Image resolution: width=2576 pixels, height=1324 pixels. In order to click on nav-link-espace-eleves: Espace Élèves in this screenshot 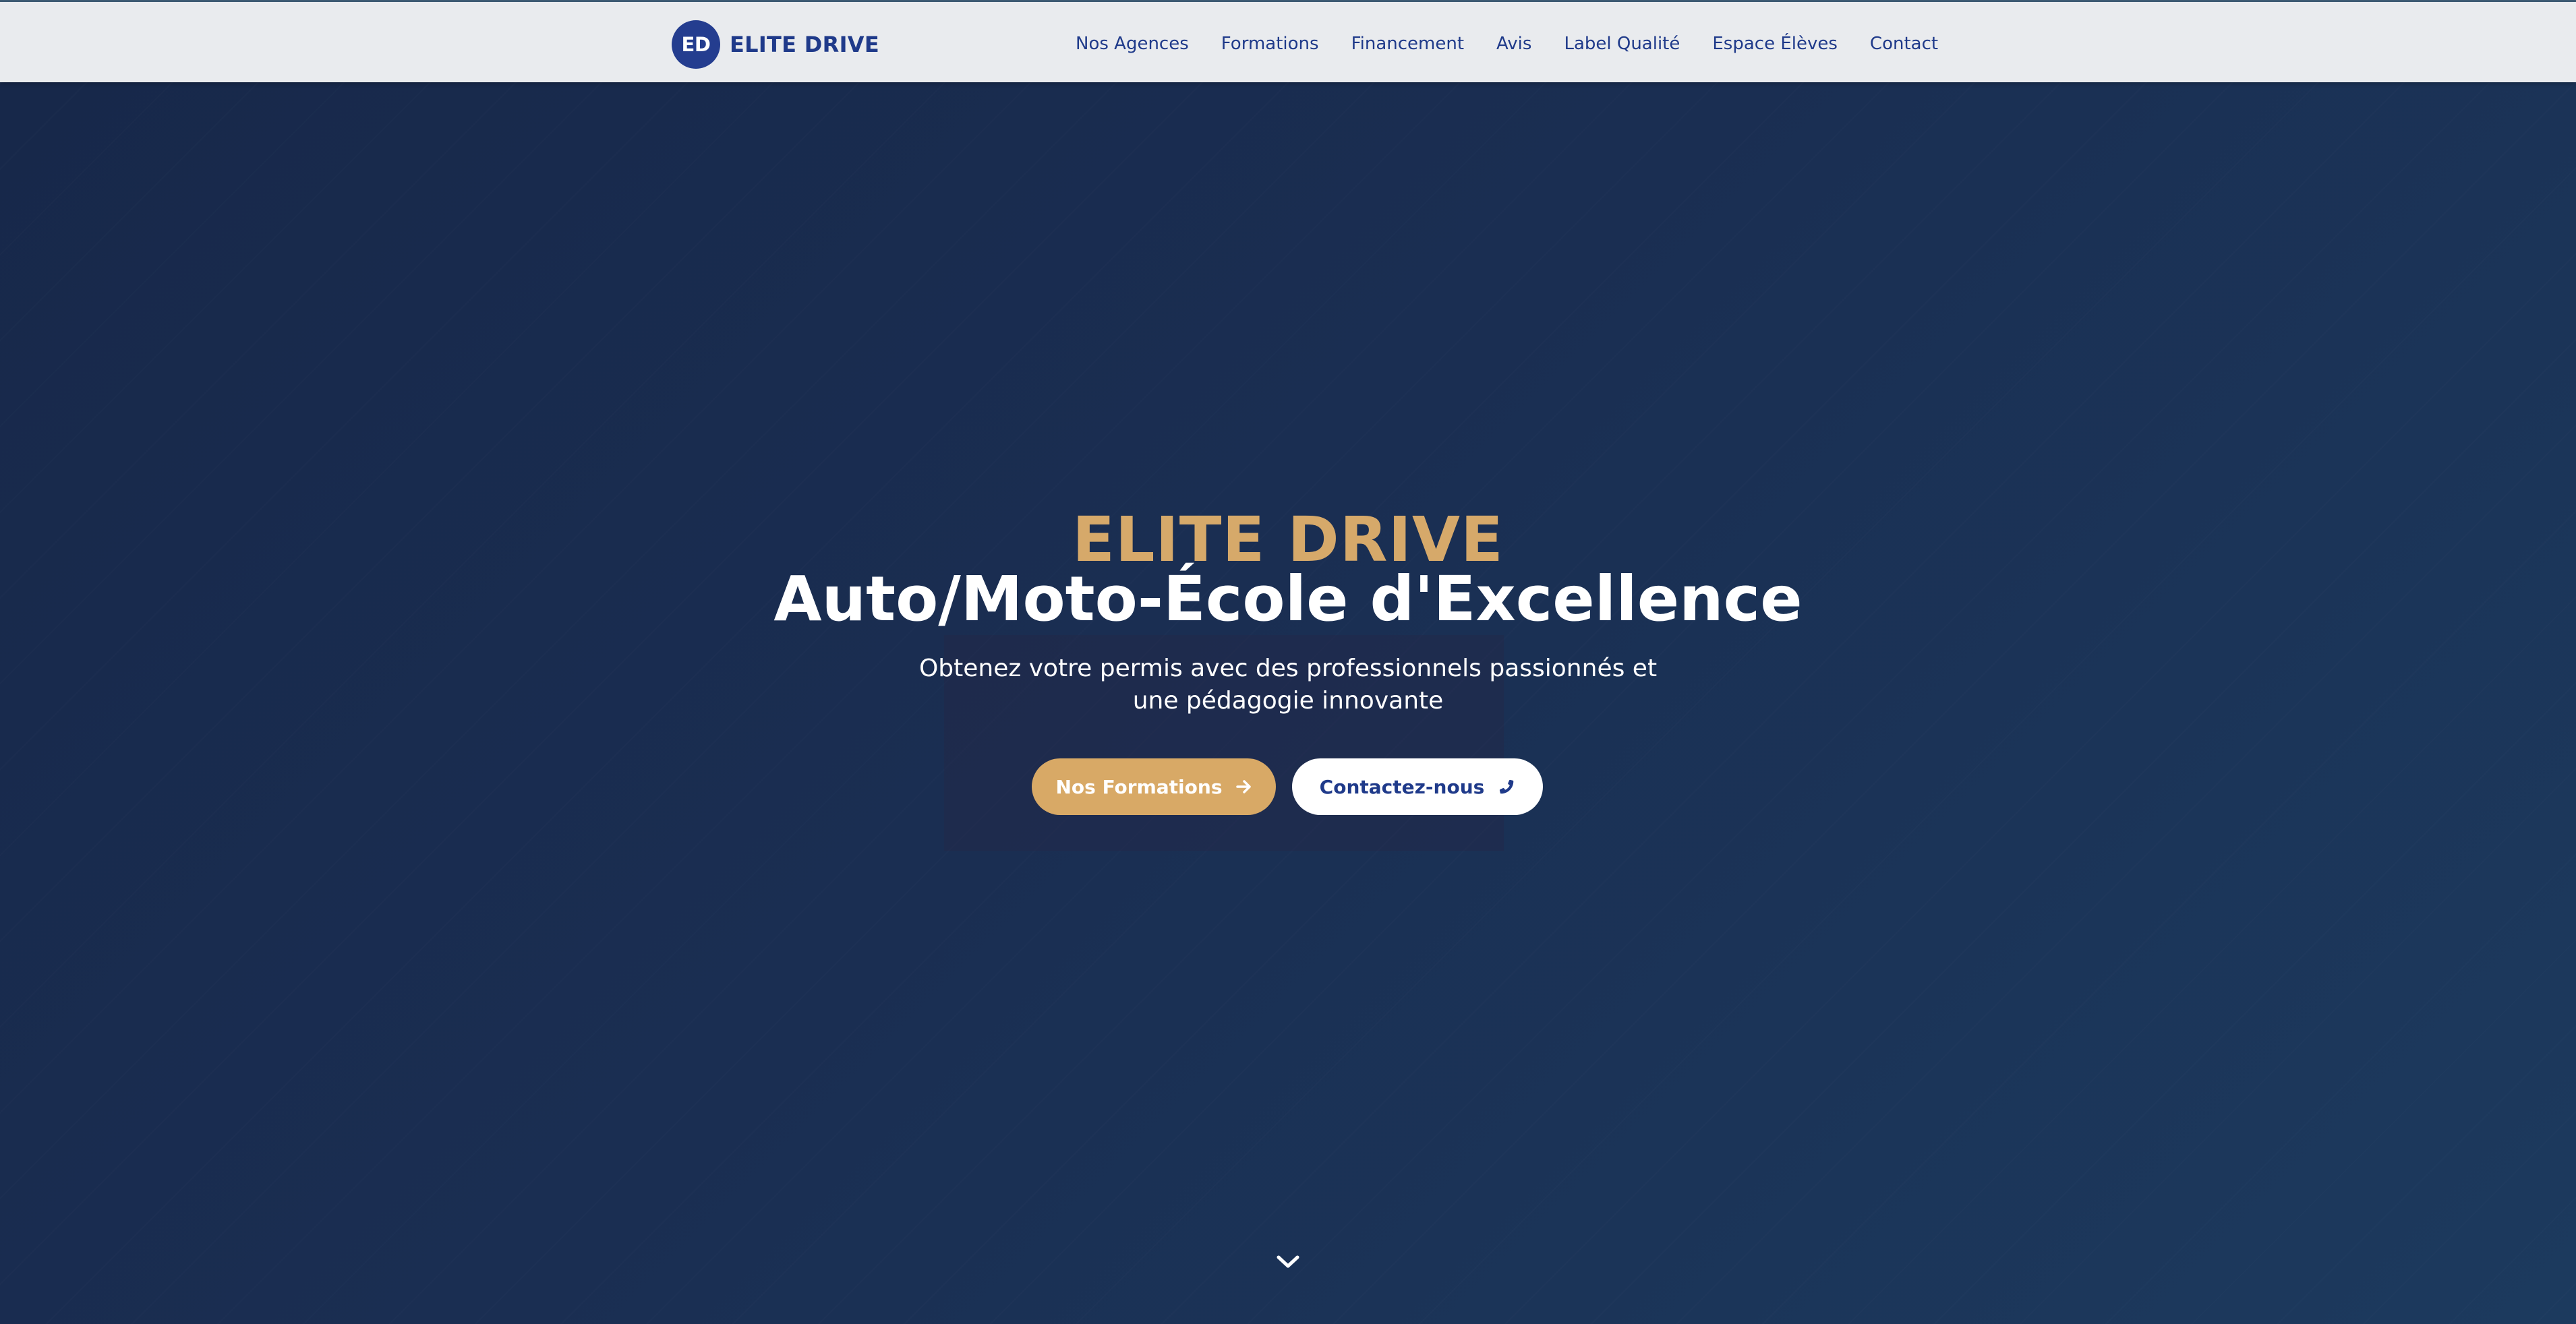, I will do `click(1775, 44)`.